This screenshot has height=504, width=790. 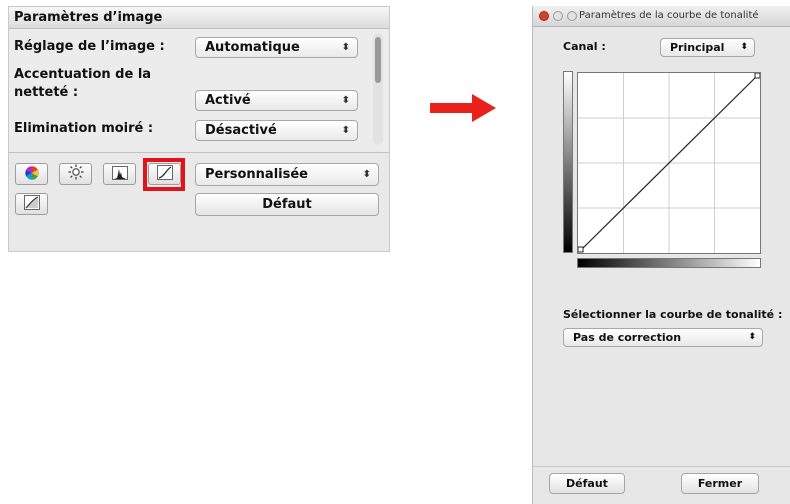 I want to click on sharpening-value: Activé, so click(x=228, y=100).